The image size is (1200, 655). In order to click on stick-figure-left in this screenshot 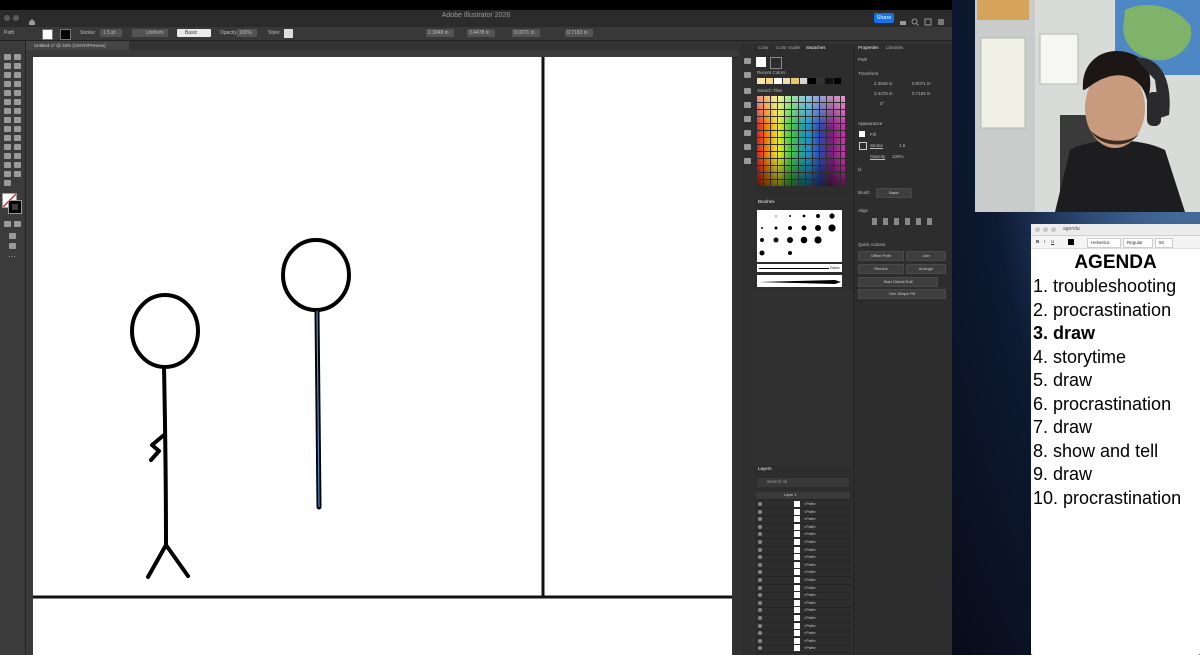, I will do `click(165, 436)`.